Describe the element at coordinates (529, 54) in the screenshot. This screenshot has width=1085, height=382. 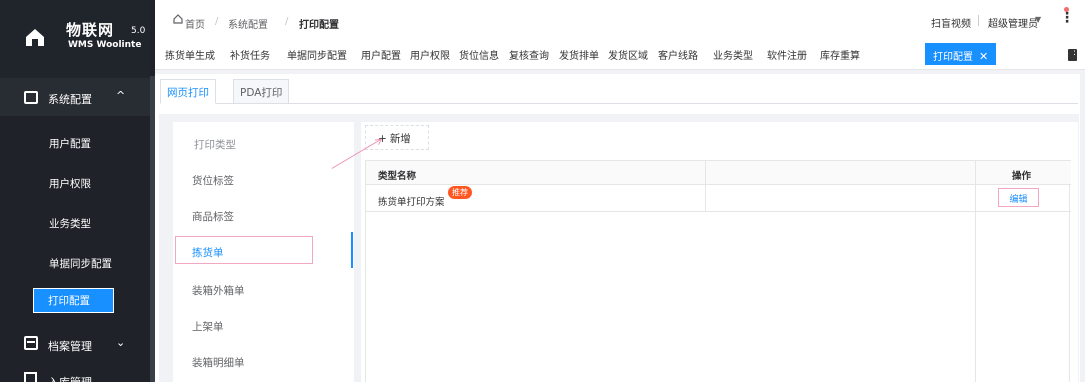
I see `tag-review-query: 复核查询` at that location.